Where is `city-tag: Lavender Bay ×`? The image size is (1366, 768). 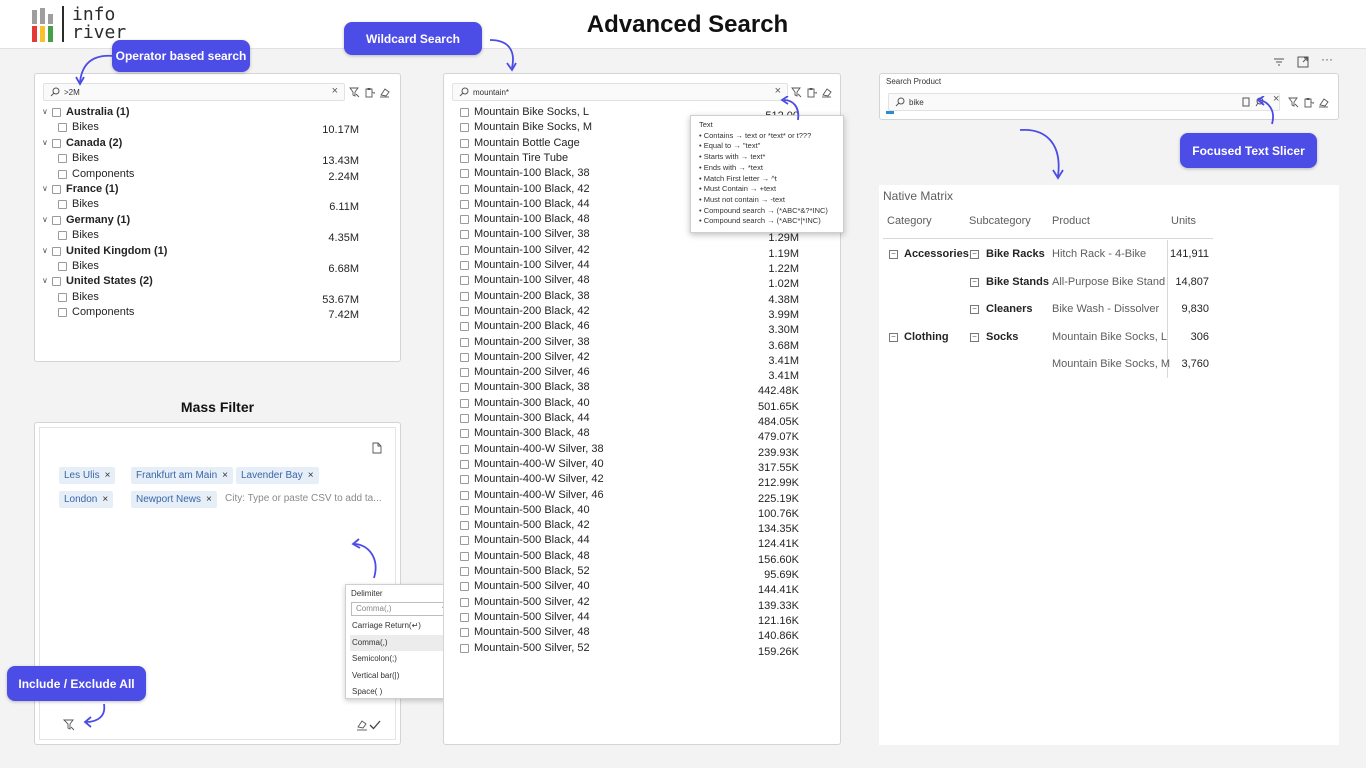 city-tag: Lavender Bay × is located at coordinates (277, 475).